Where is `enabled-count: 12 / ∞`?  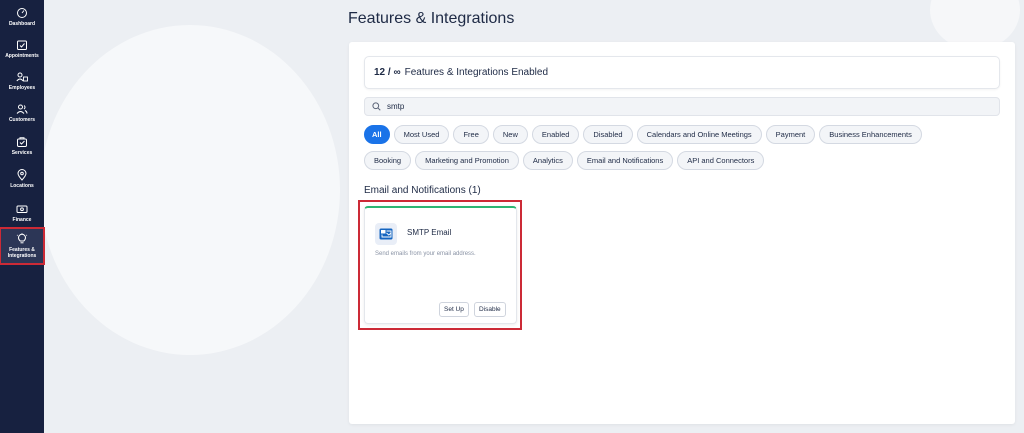
enabled-count: 12 / ∞ is located at coordinates (387, 72).